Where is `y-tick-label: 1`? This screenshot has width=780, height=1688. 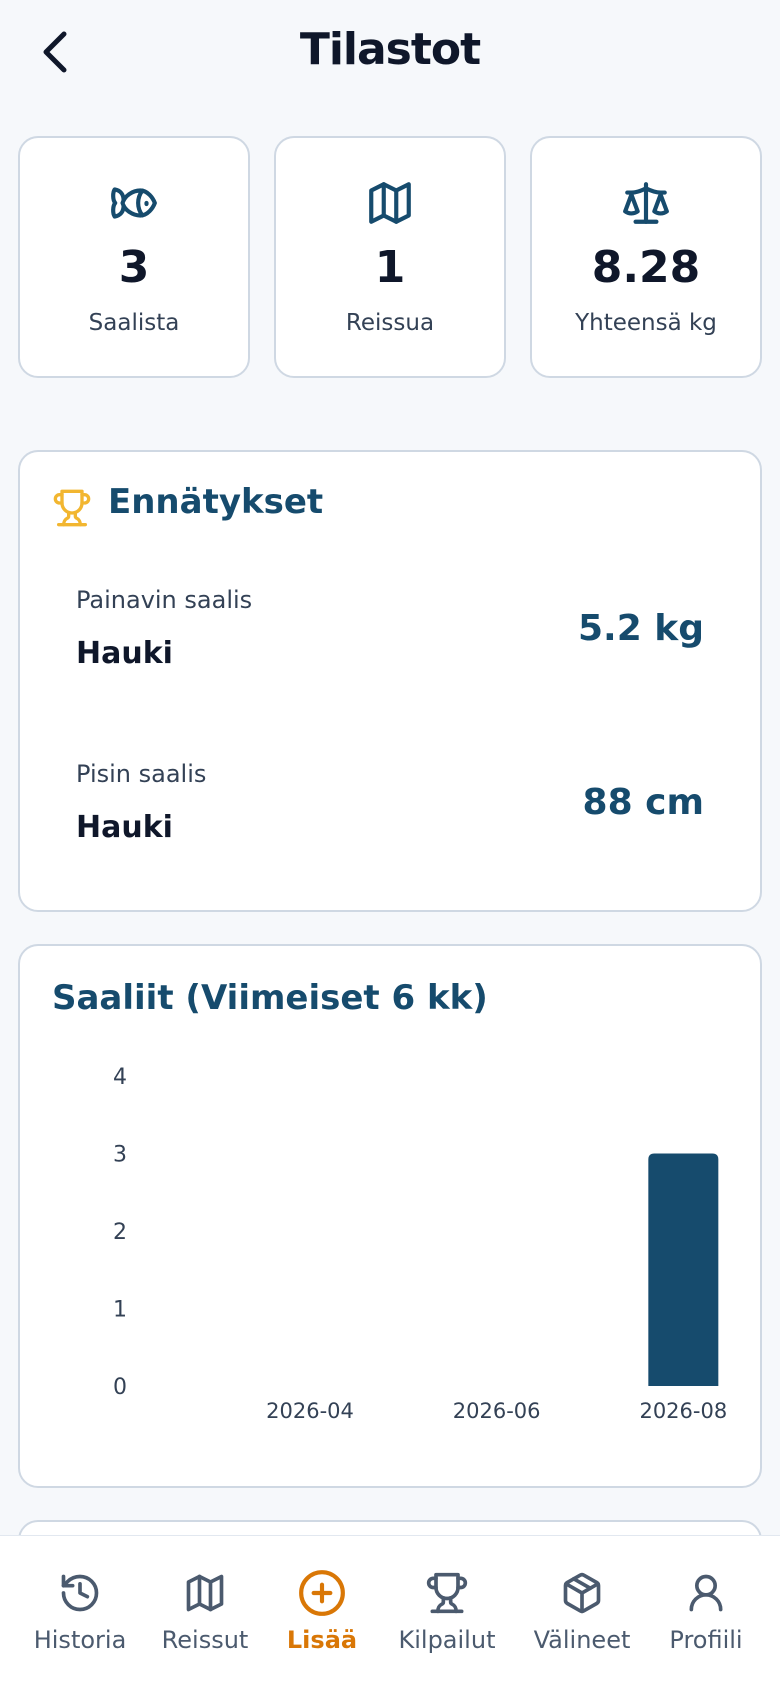
y-tick-label: 1 is located at coordinates (120, 1310).